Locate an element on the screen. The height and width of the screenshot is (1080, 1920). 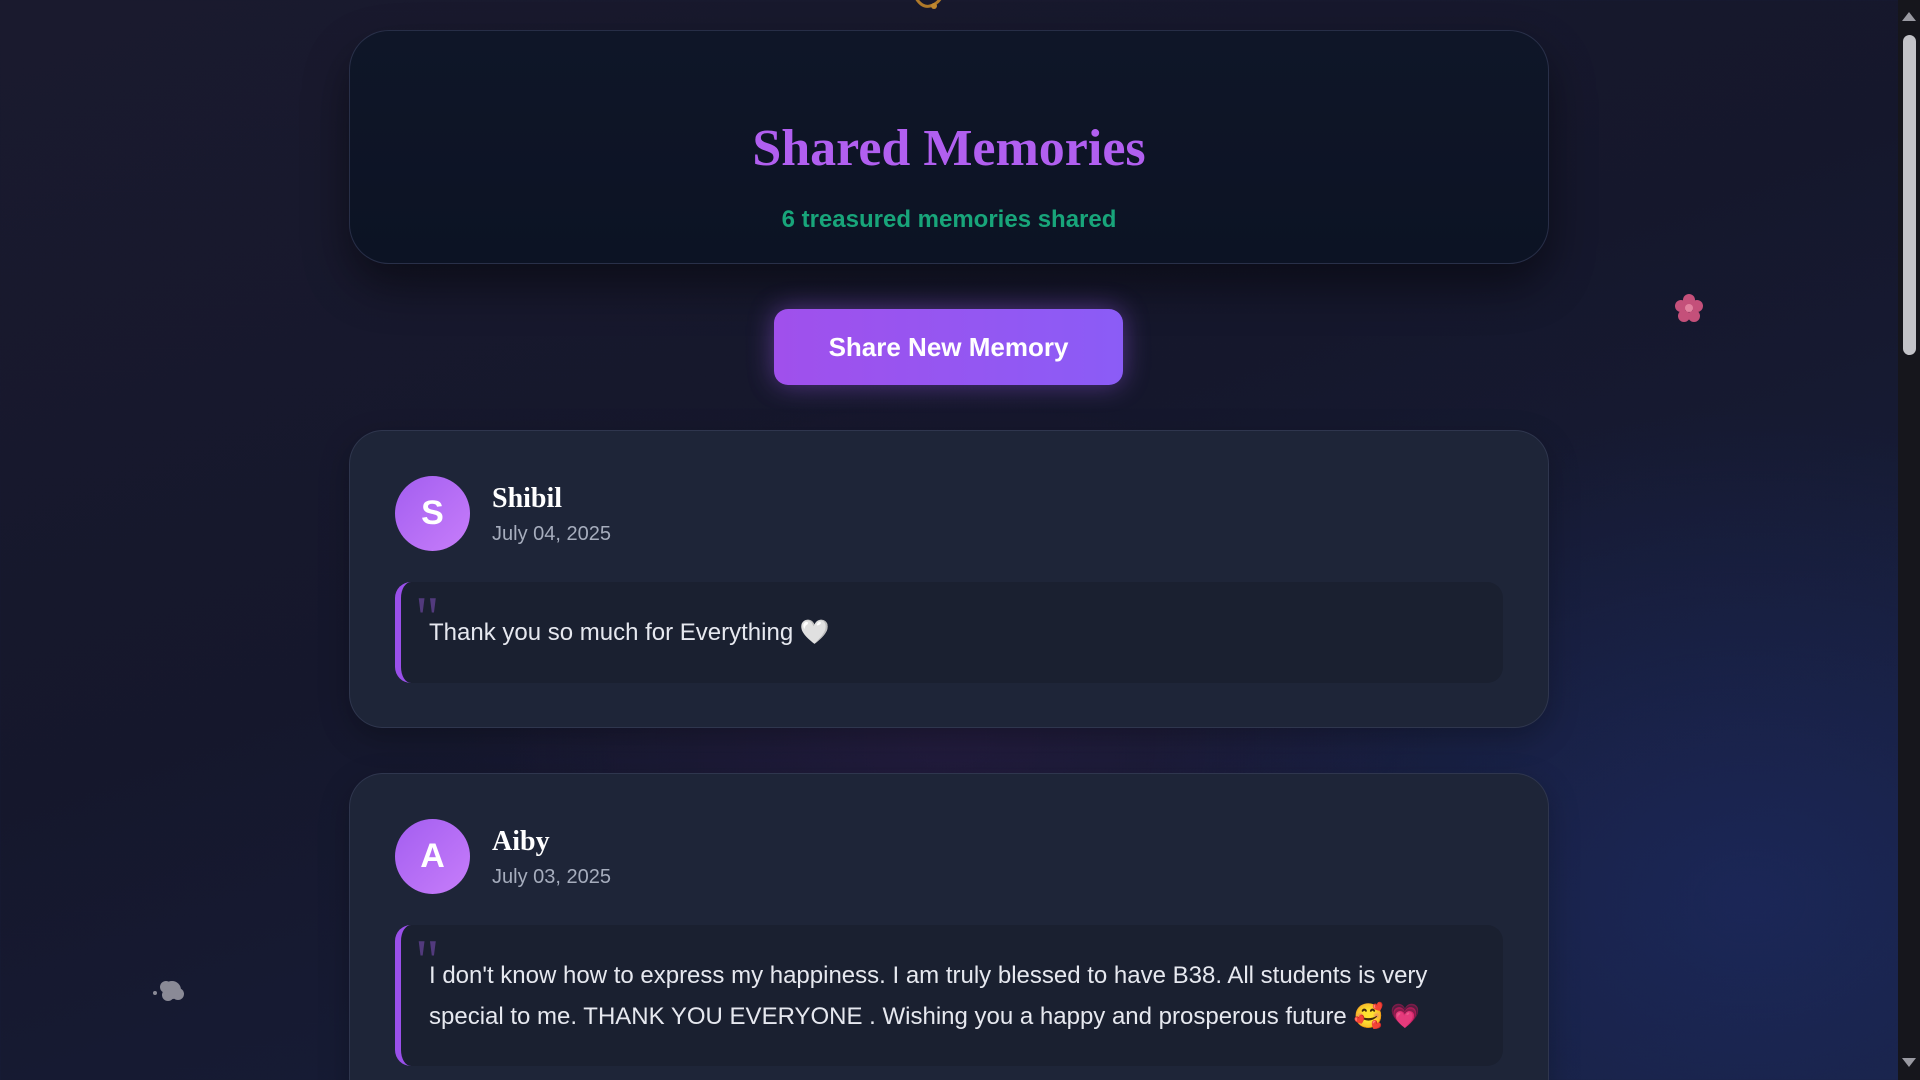
cloud-icon is located at coordinates (168, 991).